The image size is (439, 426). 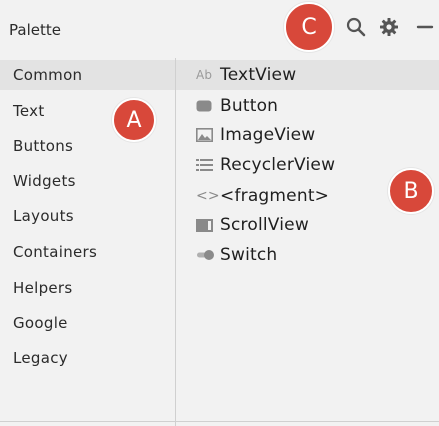 I want to click on button-icon, so click(x=207, y=106).